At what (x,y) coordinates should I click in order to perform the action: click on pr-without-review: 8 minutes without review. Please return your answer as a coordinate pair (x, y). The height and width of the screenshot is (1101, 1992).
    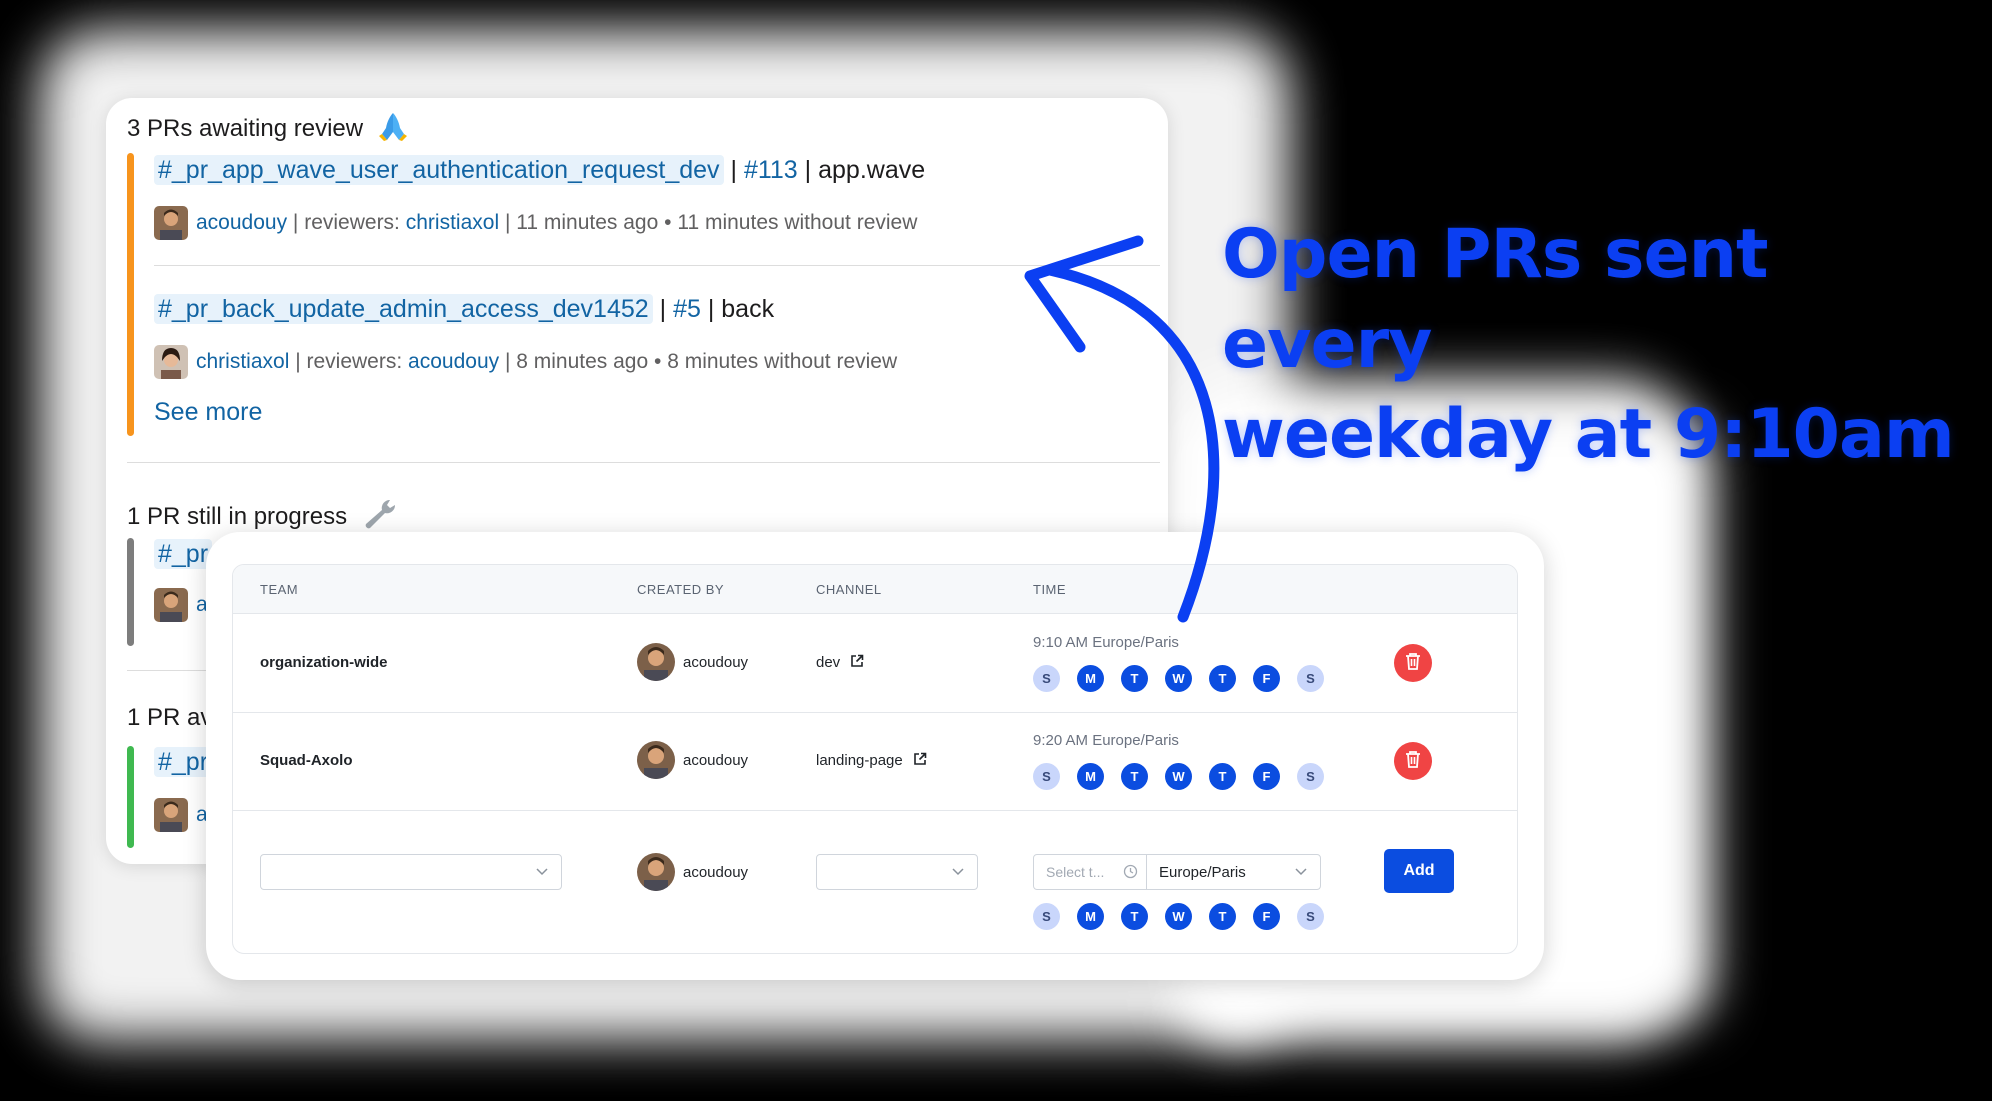
    Looking at the image, I should click on (782, 361).